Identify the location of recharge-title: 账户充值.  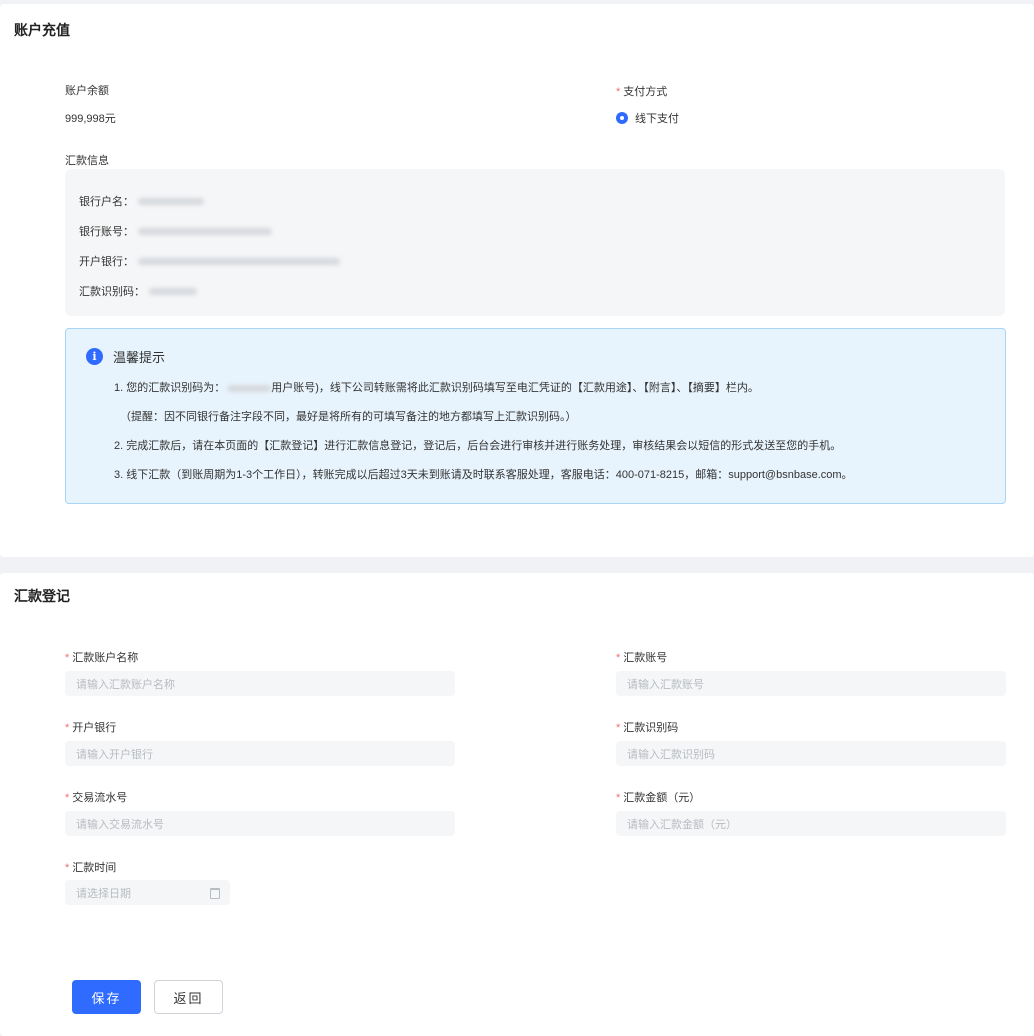
(42, 30).